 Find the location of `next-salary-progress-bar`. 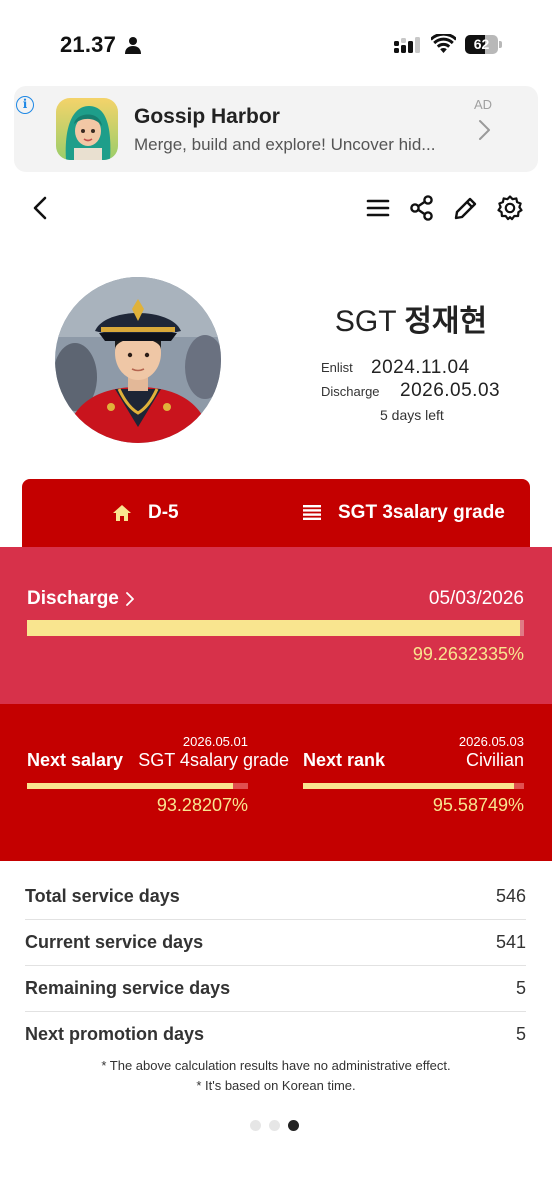

next-salary-progress-bar is located at coordinates (137, 786).